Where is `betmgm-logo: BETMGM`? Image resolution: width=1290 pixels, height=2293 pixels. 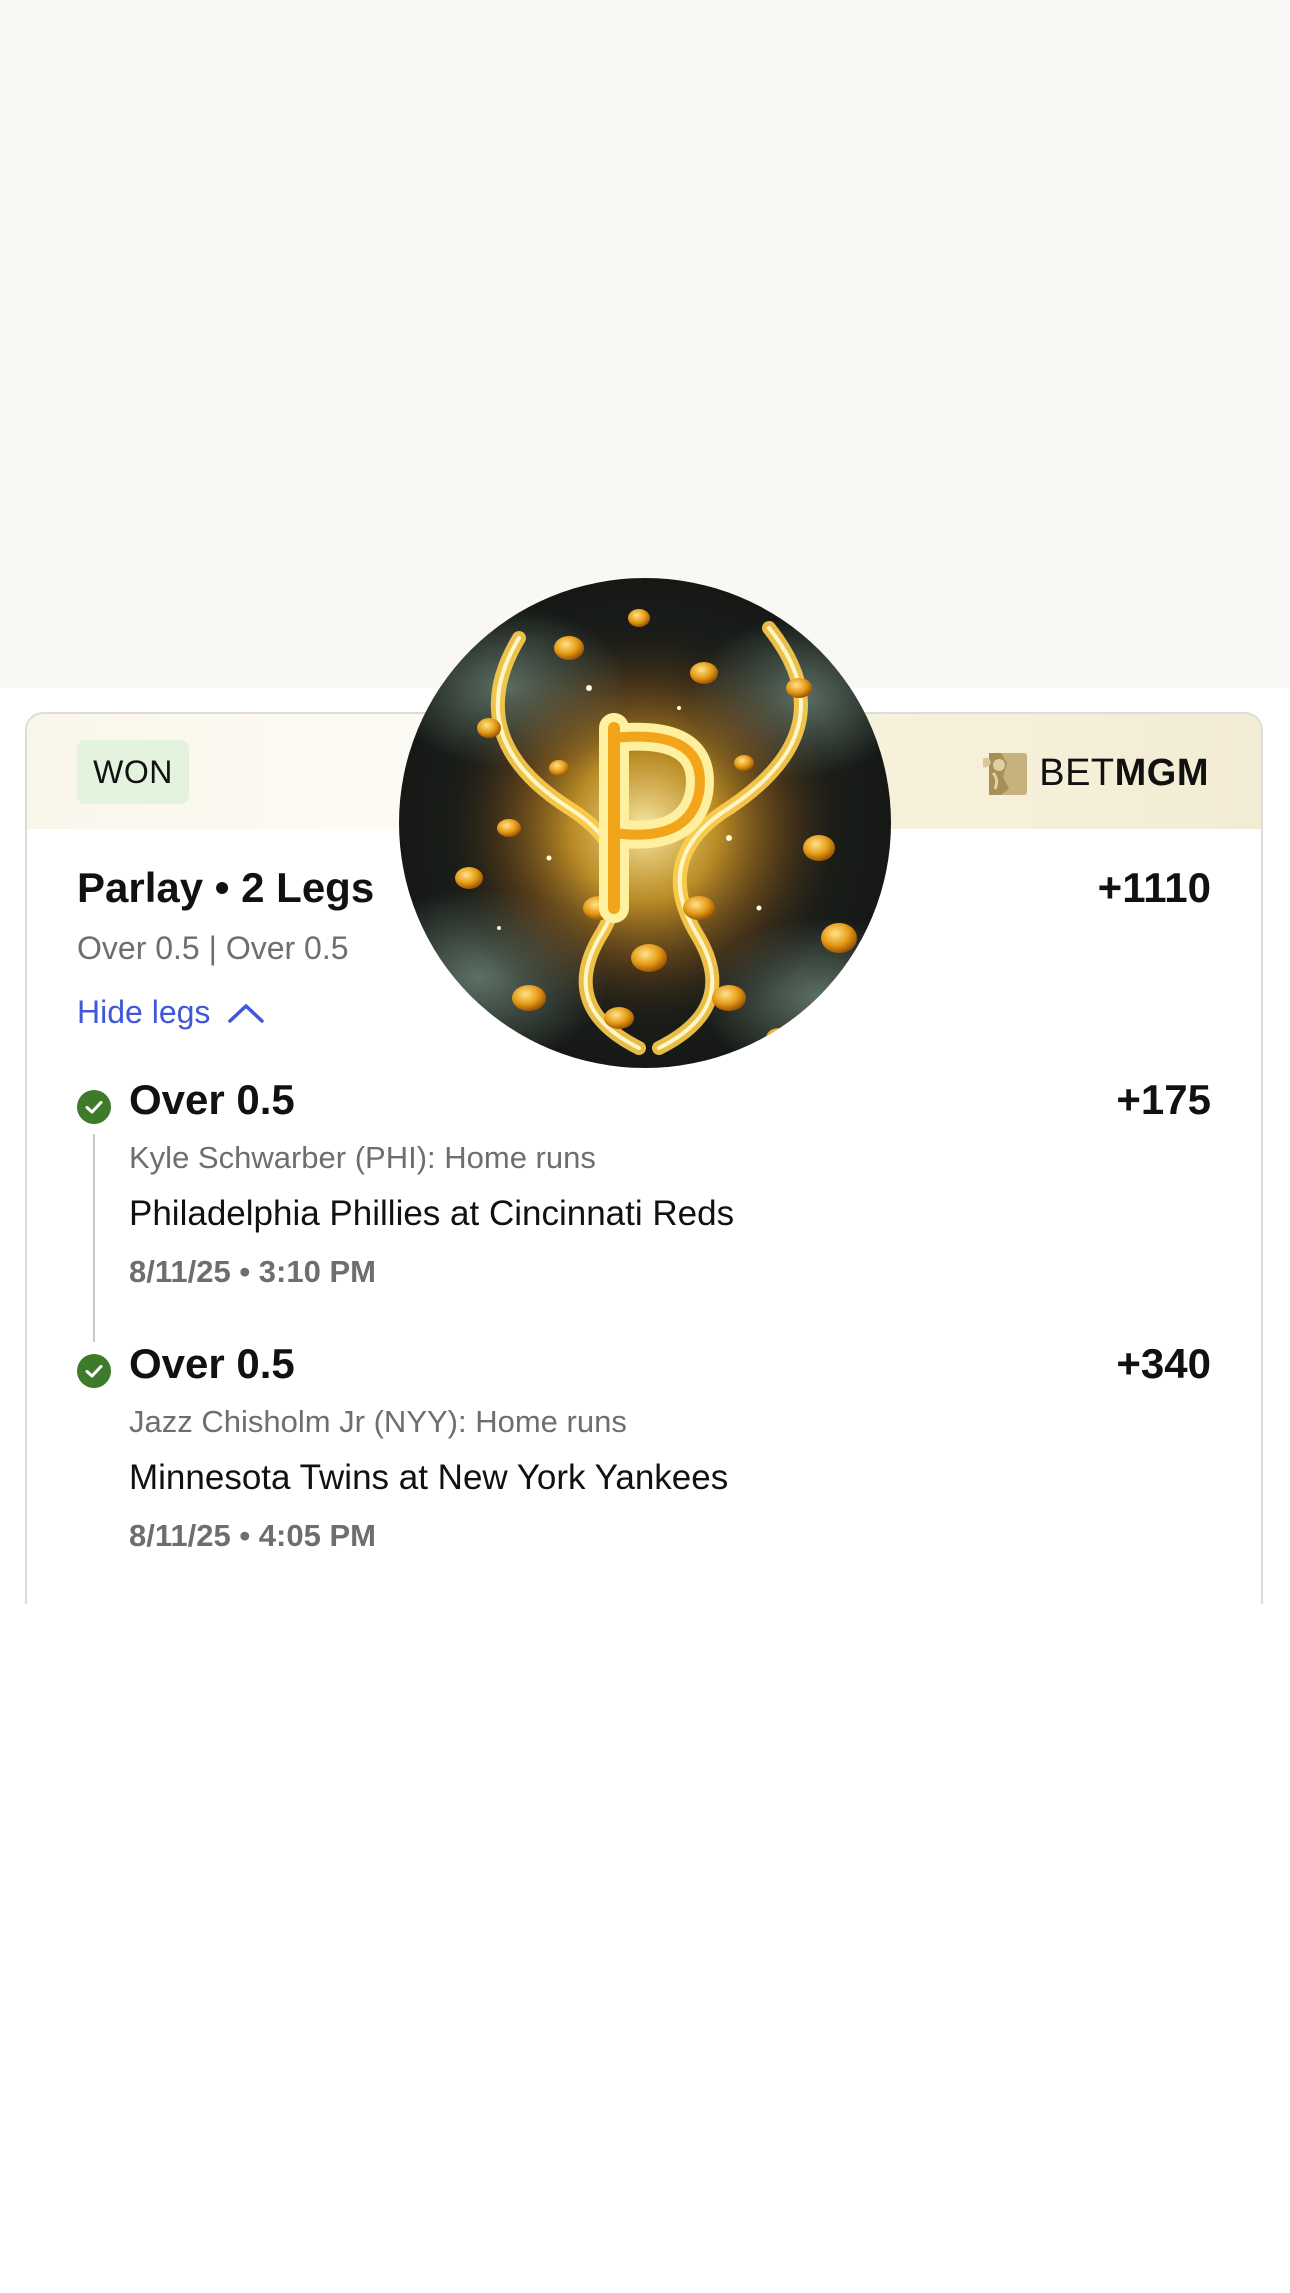
betmgm-logo: BETMGM is located at coordinates (1096, 773).